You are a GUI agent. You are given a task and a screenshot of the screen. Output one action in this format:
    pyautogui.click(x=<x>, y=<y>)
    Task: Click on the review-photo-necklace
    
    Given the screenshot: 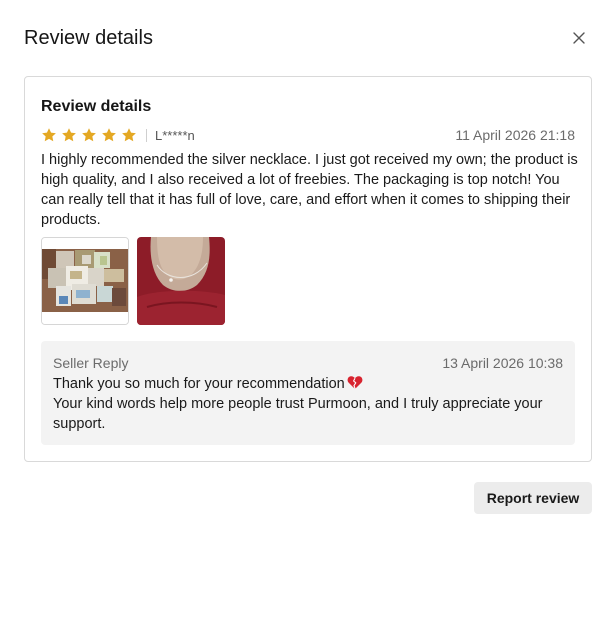 What is the action you would take?
    pyautogui.click(x=181, y=281)
    